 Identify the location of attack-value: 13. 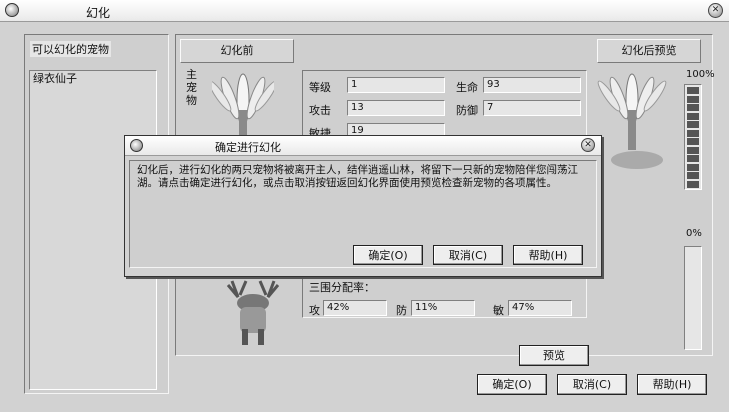
(396, 108).